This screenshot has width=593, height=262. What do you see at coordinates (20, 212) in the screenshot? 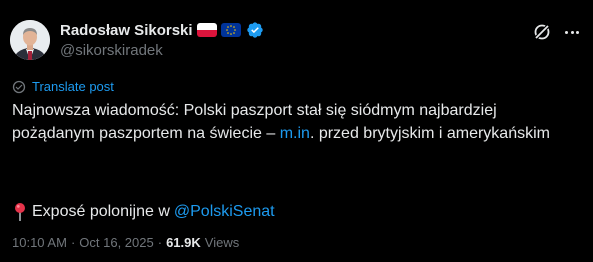
I see `round-pushpin-icon` at bounding box center [20, 212].